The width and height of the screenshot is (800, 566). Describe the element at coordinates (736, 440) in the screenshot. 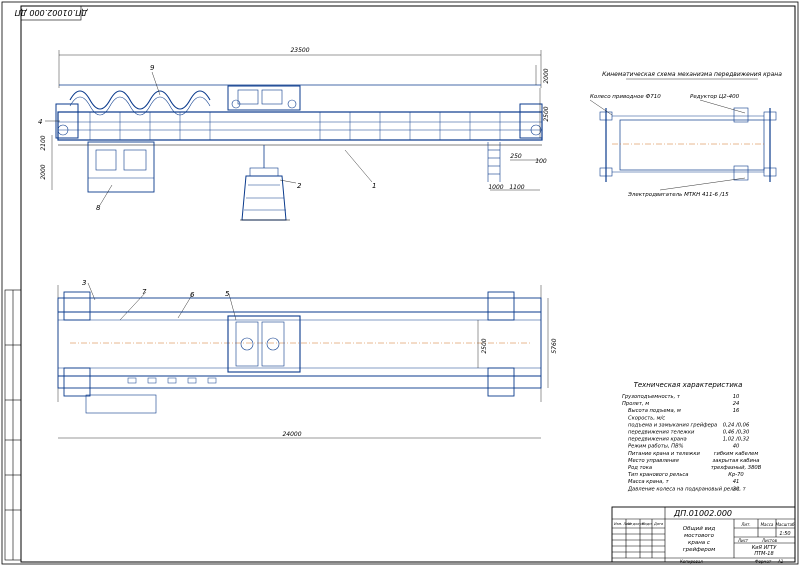

I see `tech-row-value: 1,02 /0,32` at that location.